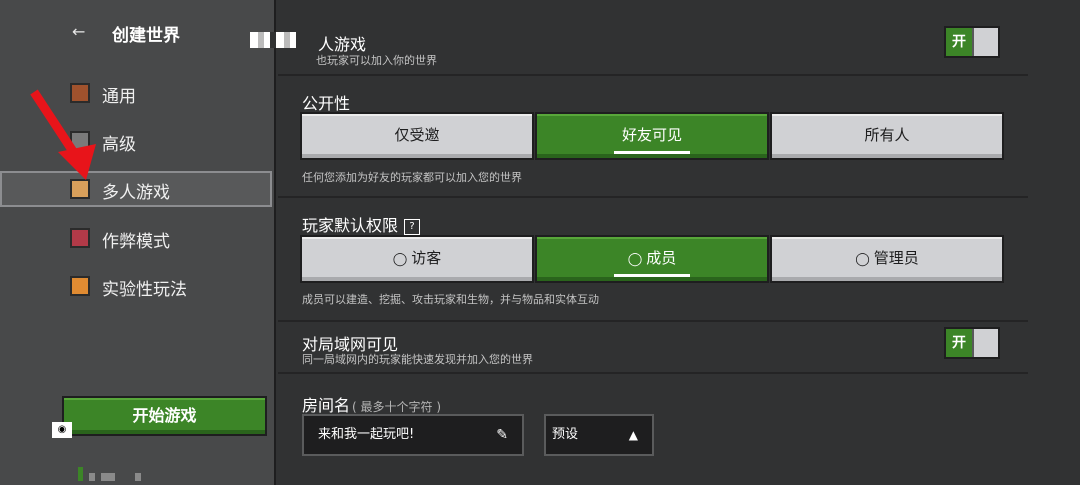 The image size is (1080, 485). Describe the element at coordinates (80, 238) in the screenshot. I see `cheats-icon` at that location.